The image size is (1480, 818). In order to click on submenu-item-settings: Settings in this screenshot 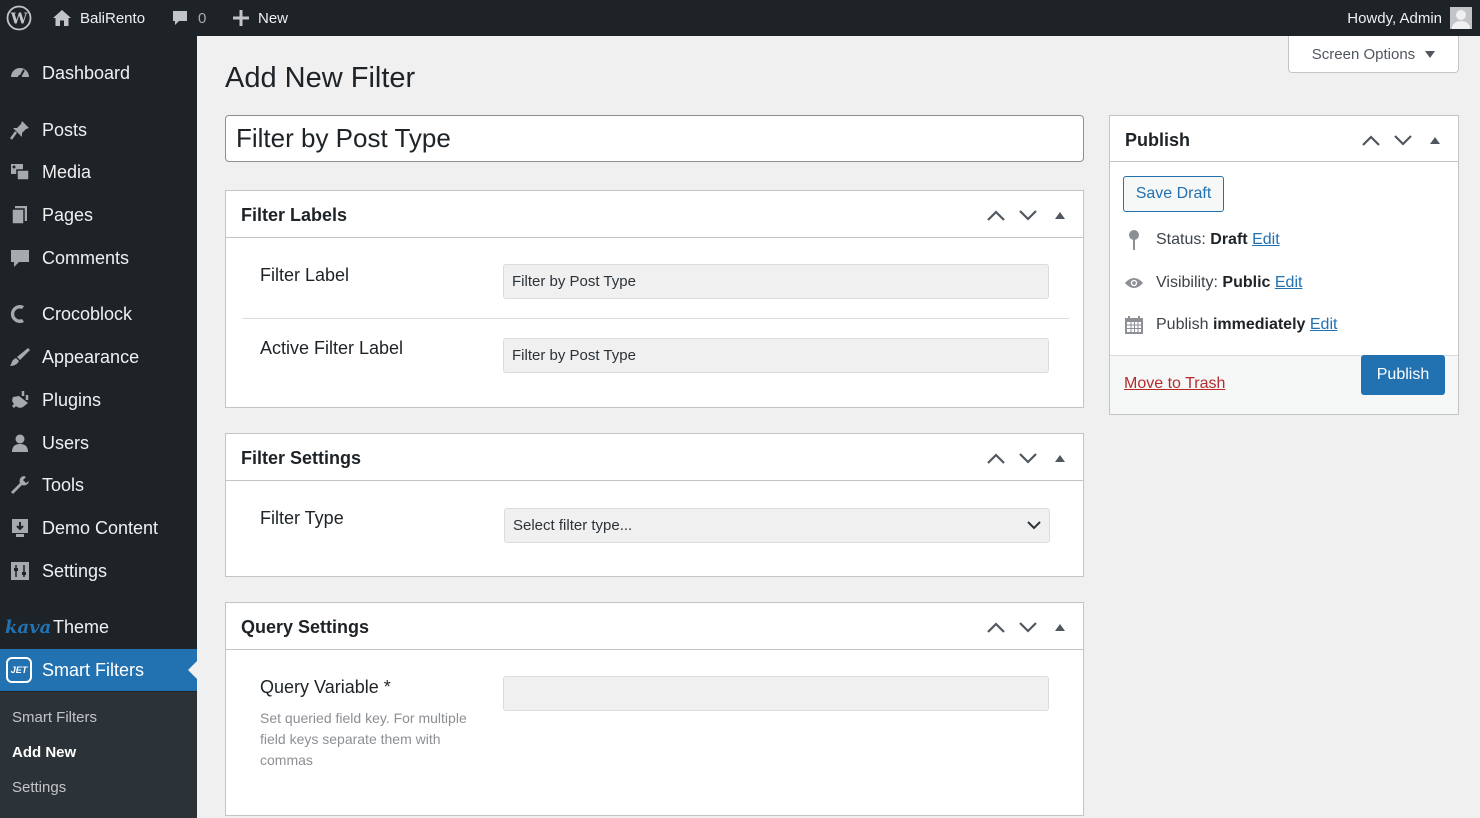, I will do `click(39, 787)`.